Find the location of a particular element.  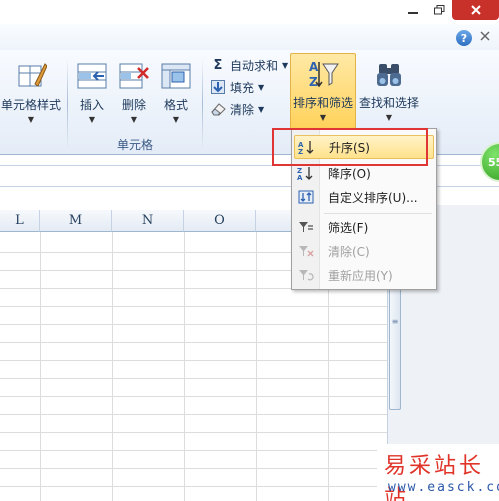

format-cells-icon is located at coordinates (176, 76).